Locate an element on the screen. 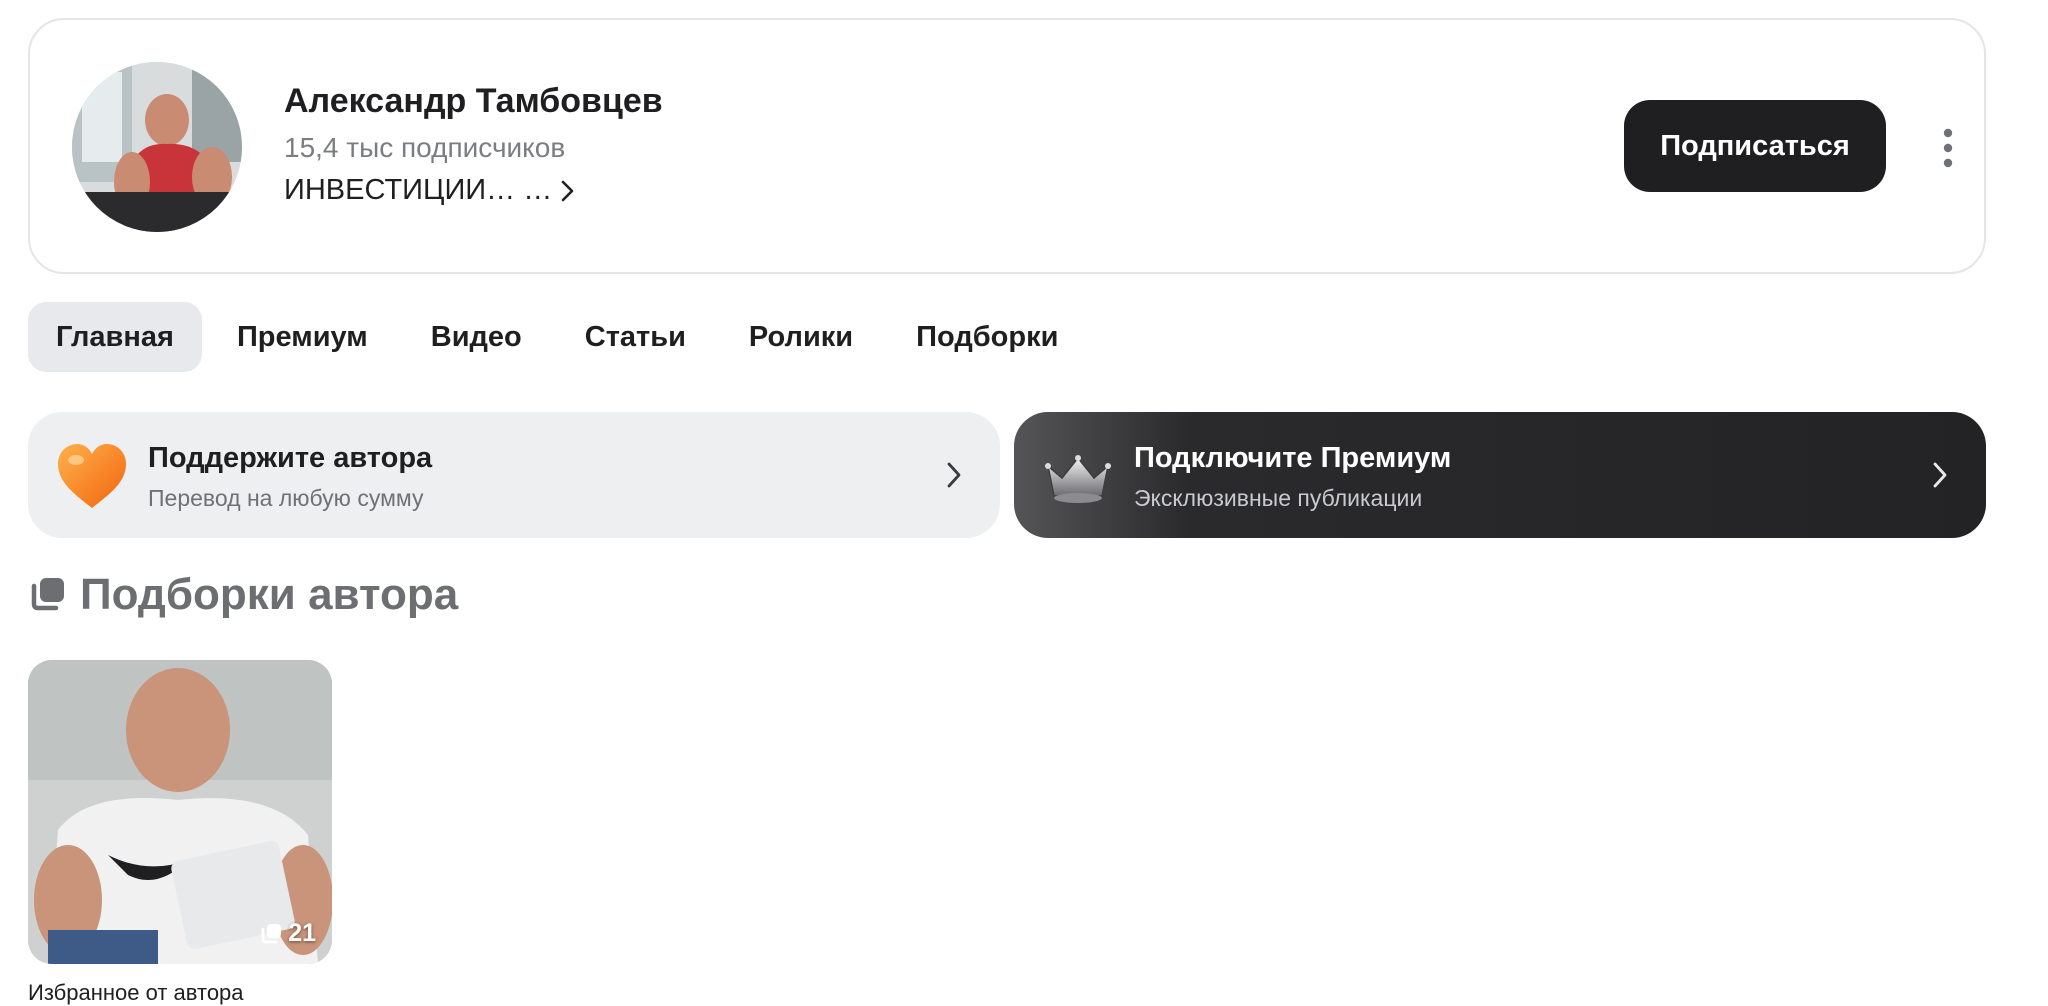 The width and height of the screenshot is (2048, 1006). crown-icon is located at coordinates (1078, 479).